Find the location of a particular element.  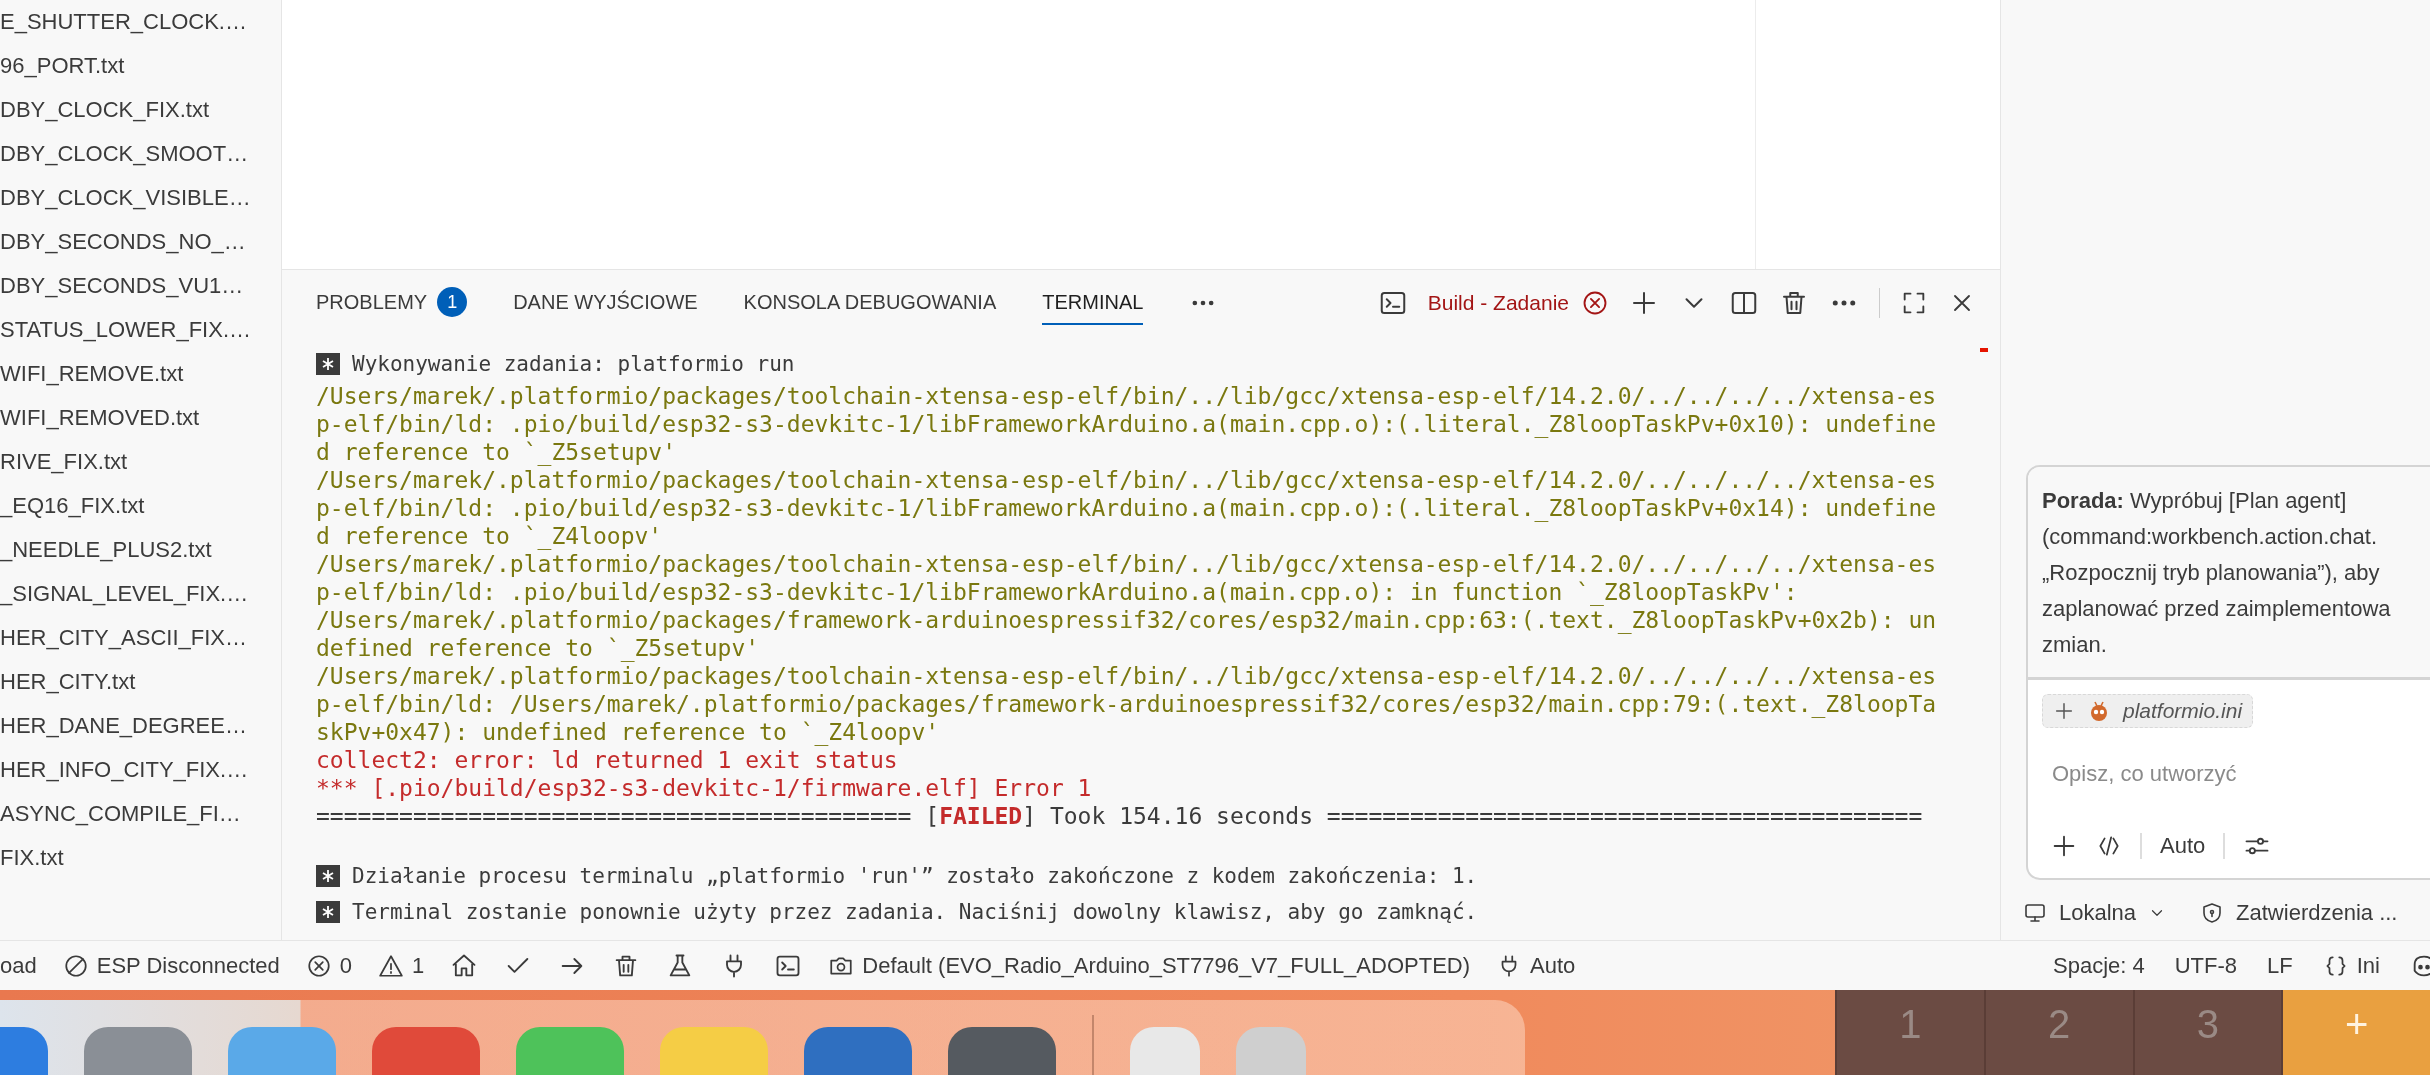

terminal-line: d reference to `_Z4loopv' is located at coordinates (489, 536).